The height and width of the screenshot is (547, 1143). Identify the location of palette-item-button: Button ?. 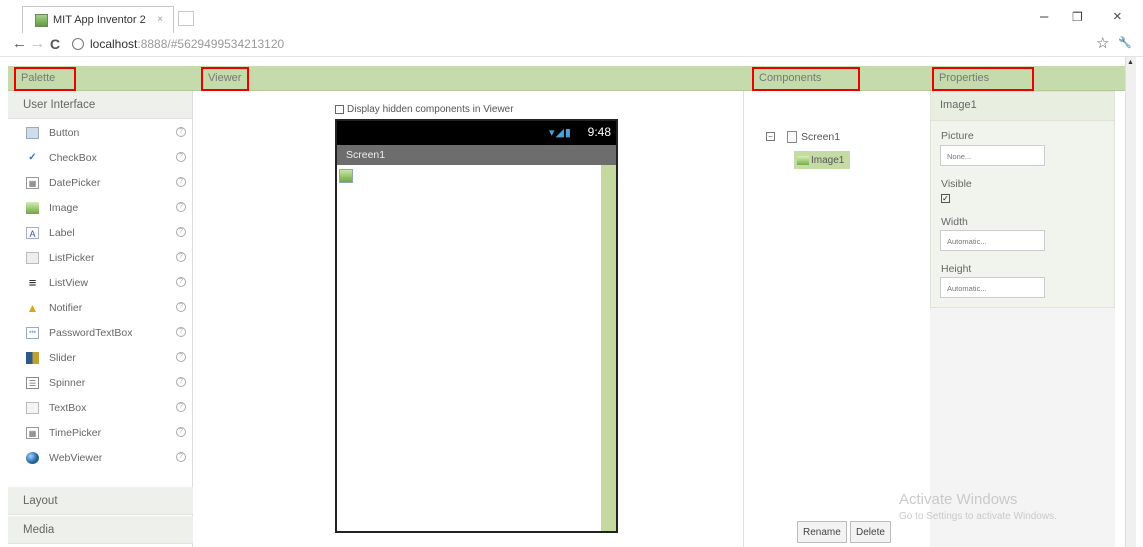
(100, 132).